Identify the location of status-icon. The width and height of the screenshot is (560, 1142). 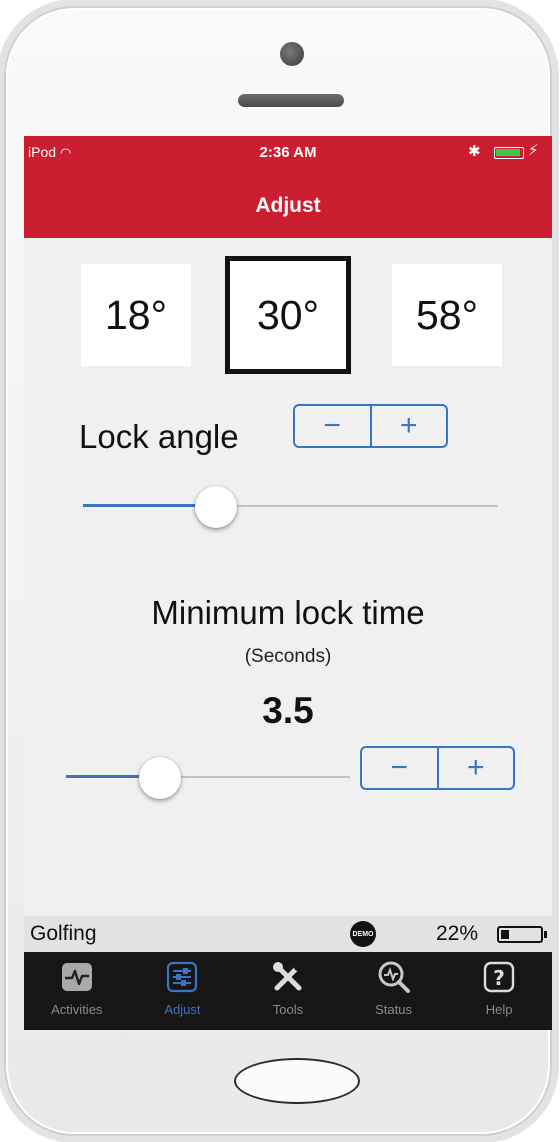
(394, 977).